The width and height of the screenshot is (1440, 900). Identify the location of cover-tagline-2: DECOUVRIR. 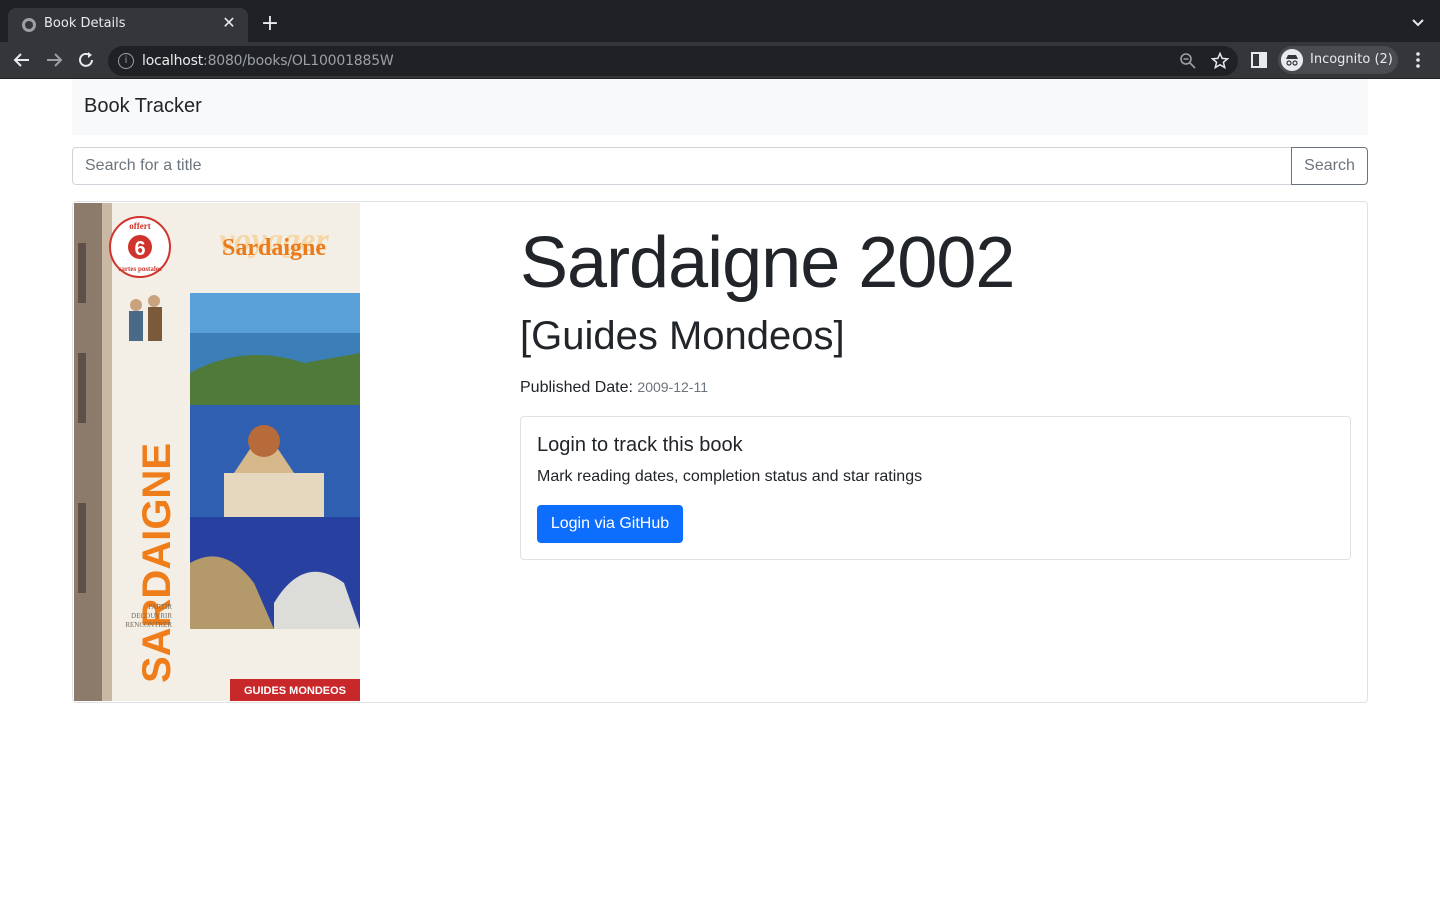
(151, 616).